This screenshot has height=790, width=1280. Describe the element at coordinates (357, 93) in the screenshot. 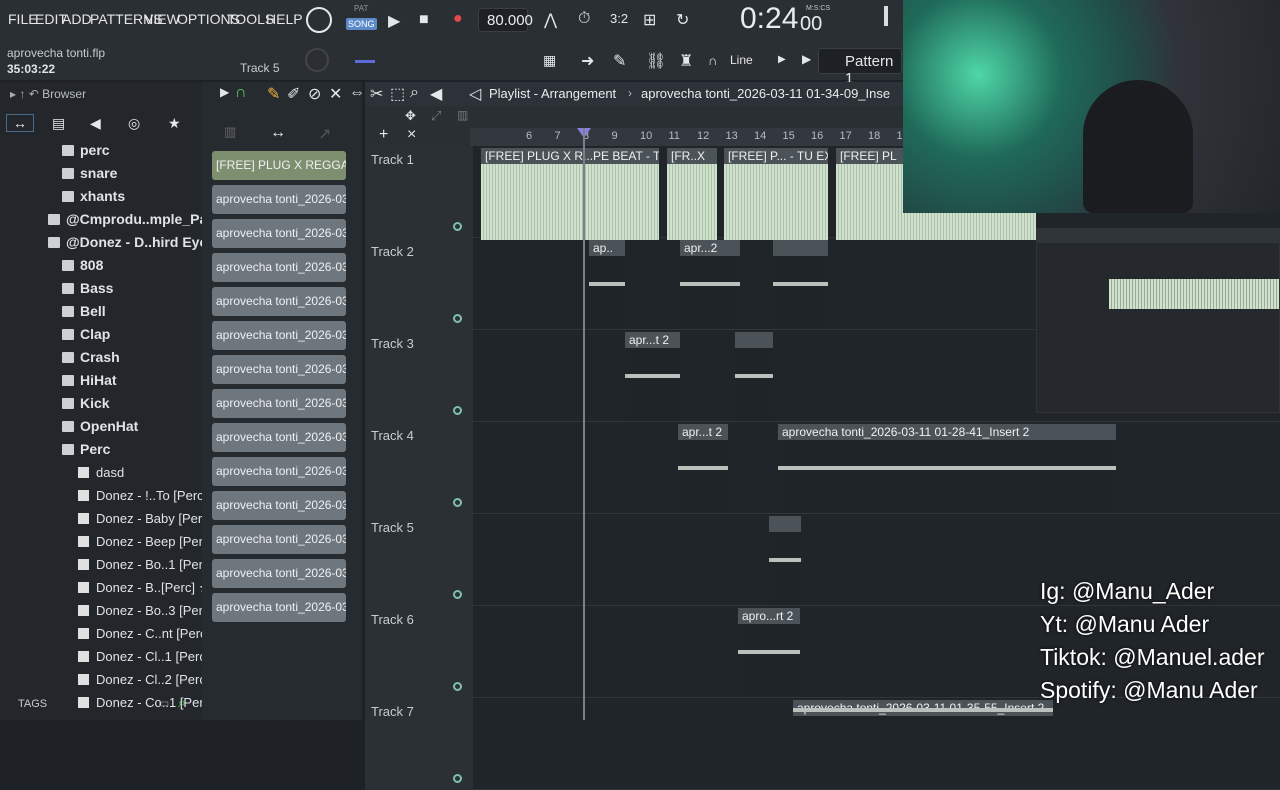

I see `slip-tool-icon: ⇔` at that location.